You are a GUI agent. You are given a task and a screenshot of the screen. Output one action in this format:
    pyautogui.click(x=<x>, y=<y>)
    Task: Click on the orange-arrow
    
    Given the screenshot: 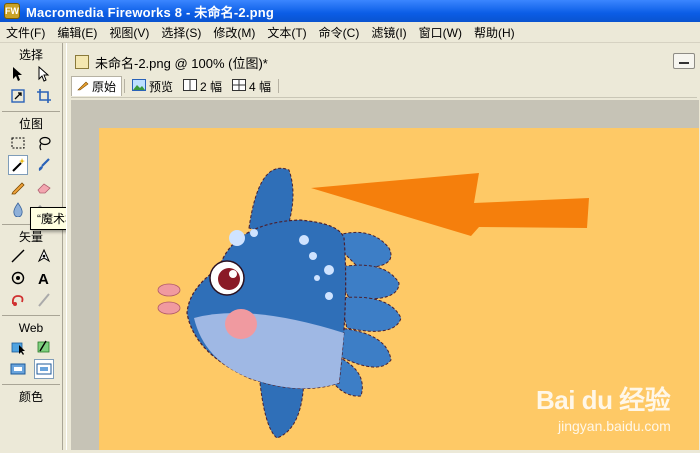 What is the action you would take?
    pyautogui.click(x=450, y=204)
    